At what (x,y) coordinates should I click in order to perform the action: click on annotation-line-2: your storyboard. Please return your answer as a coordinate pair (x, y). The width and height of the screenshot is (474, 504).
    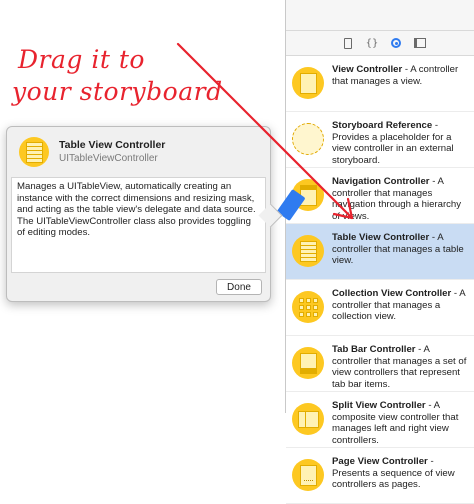
    Looking at the image, I should click on (117, 91).